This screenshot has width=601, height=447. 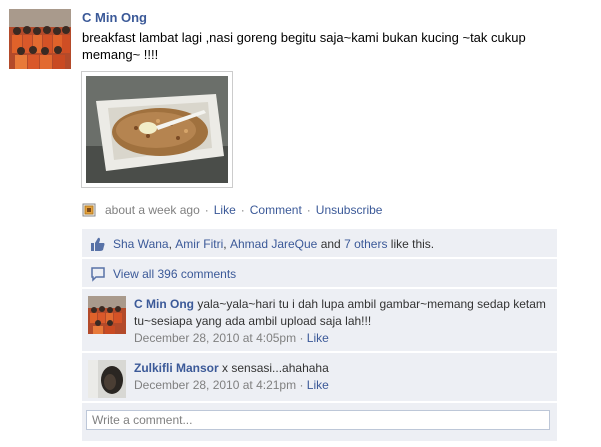 What do you see at coordinates (275, 368) in the screenshot?
I see `comment-text: x sensasi...ahahaha` at bounding box center [275, 368].